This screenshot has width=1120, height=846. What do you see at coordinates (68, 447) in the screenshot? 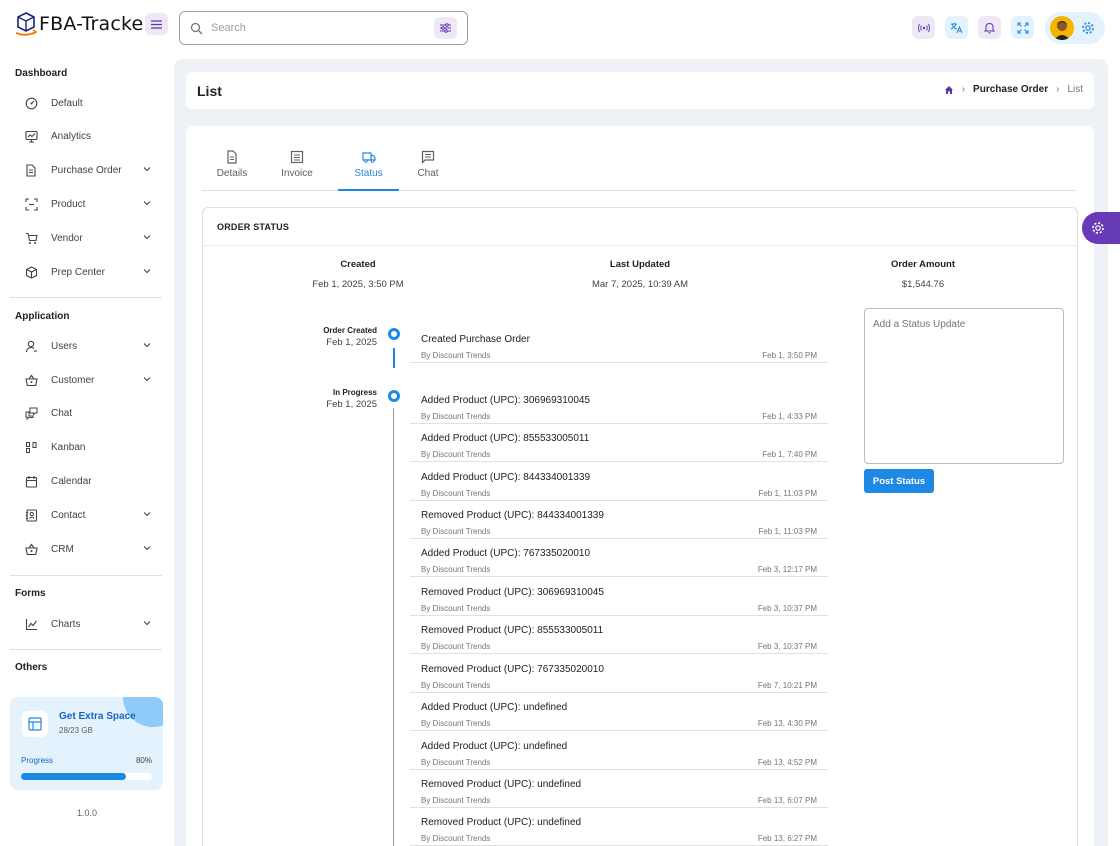
I see `sidebar-item-label: Kanban` at bounding box center [68, 447].